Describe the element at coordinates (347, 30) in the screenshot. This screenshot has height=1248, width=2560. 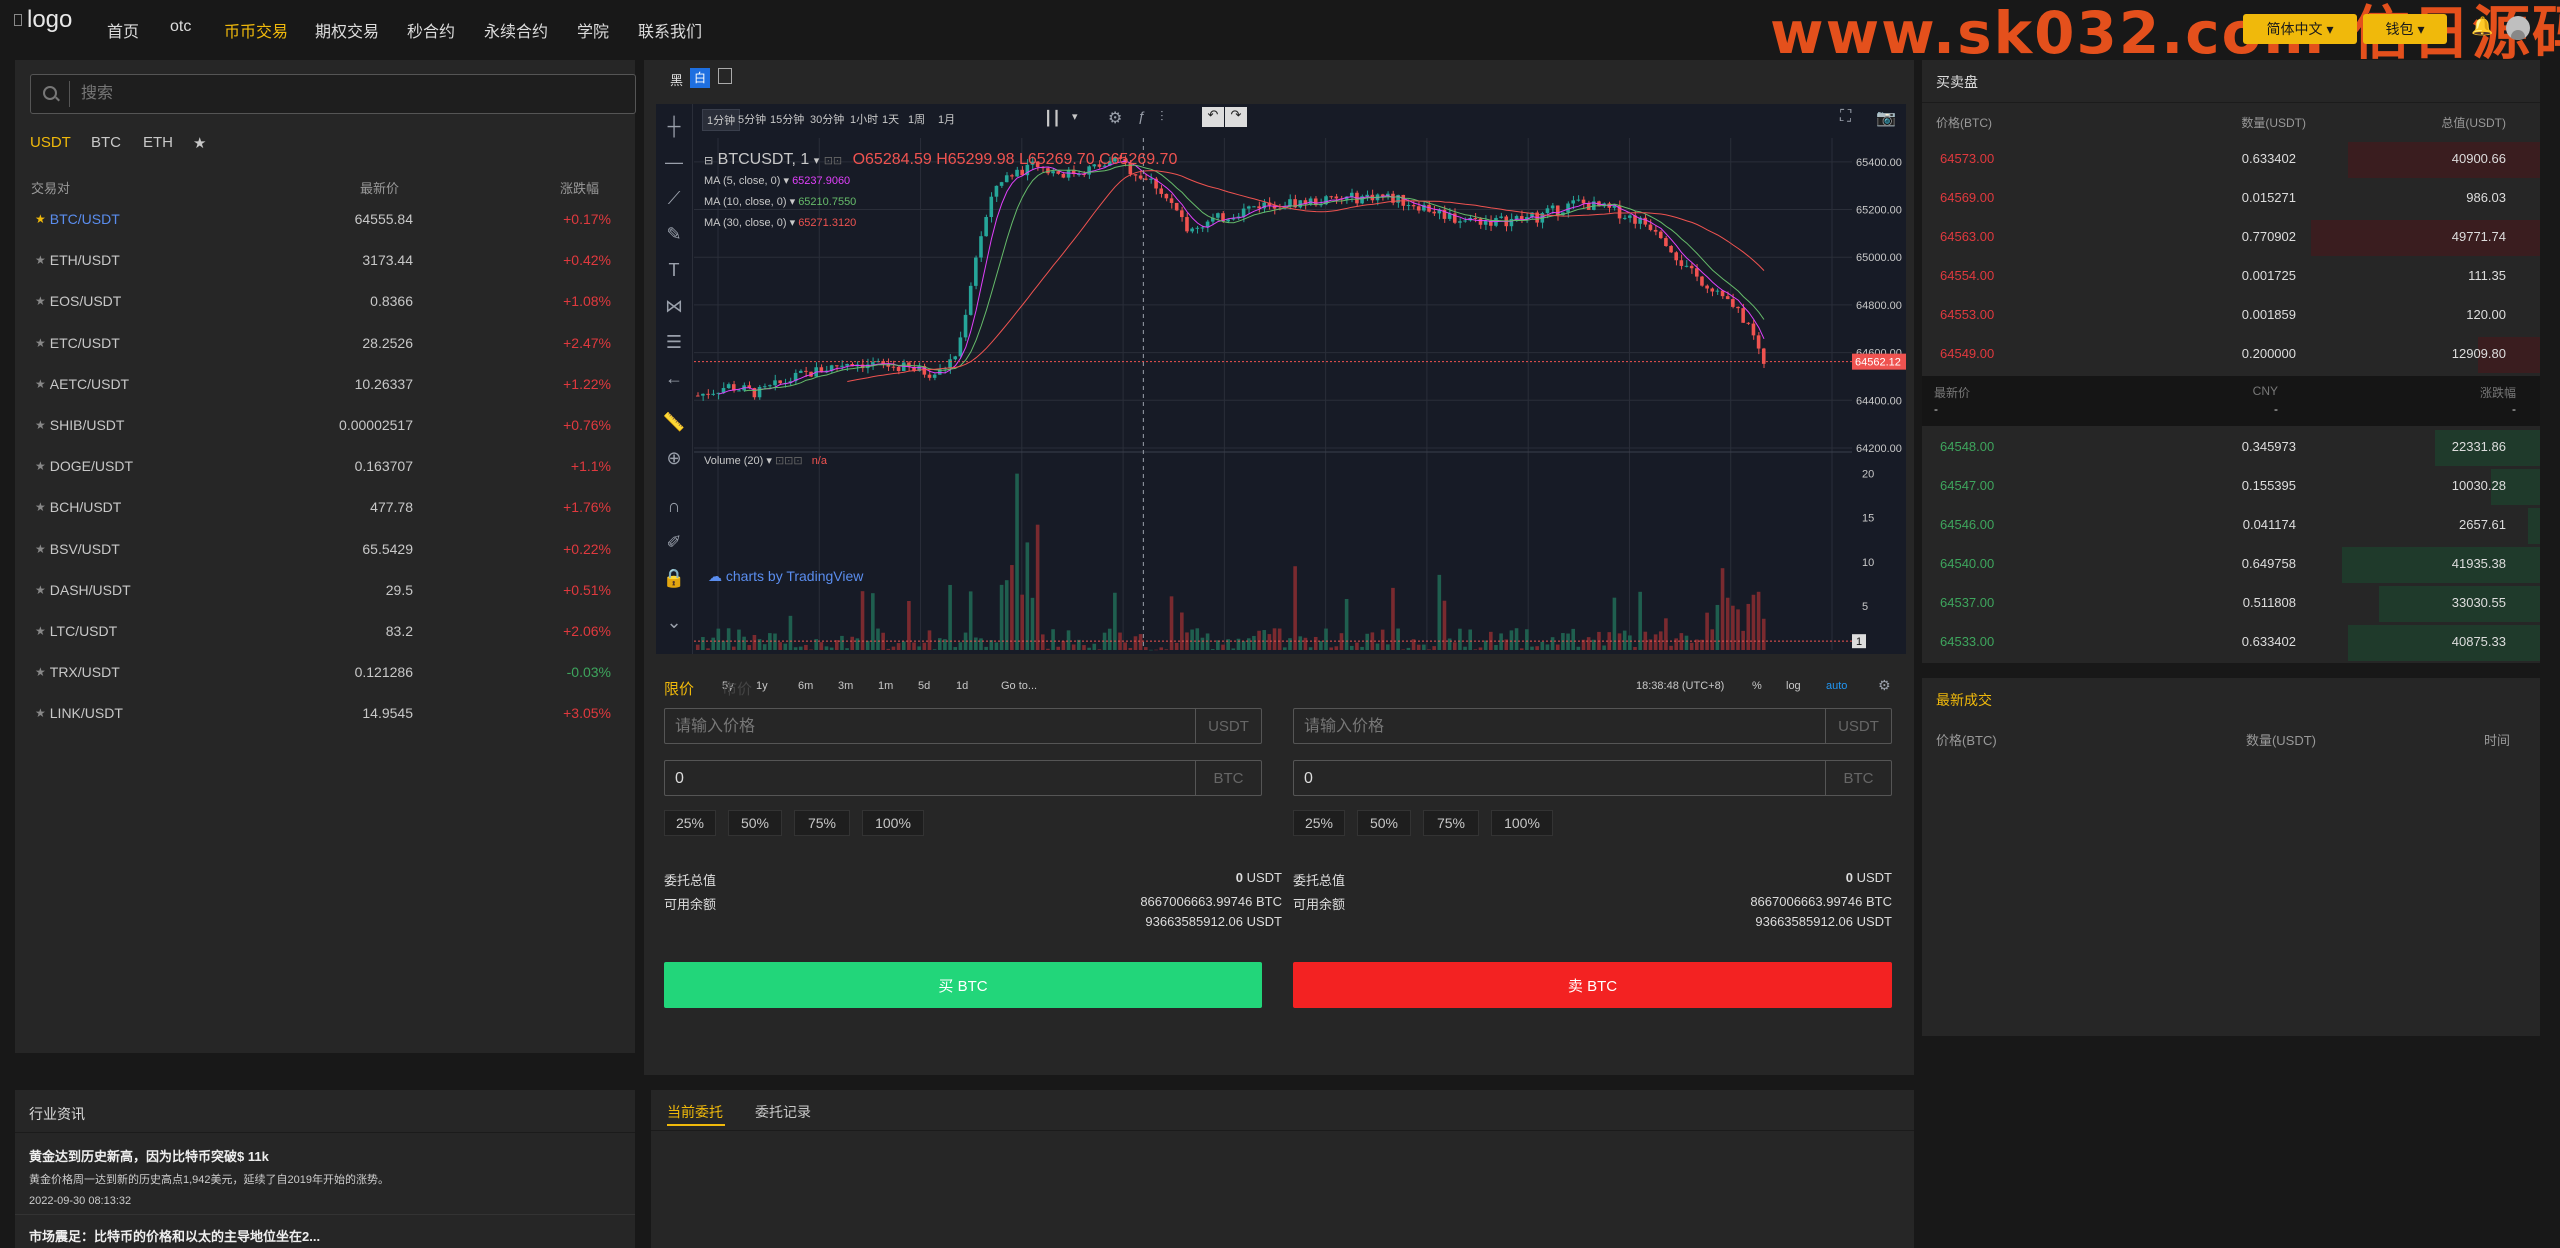
I see `nav-options: 期权交易` at that location.